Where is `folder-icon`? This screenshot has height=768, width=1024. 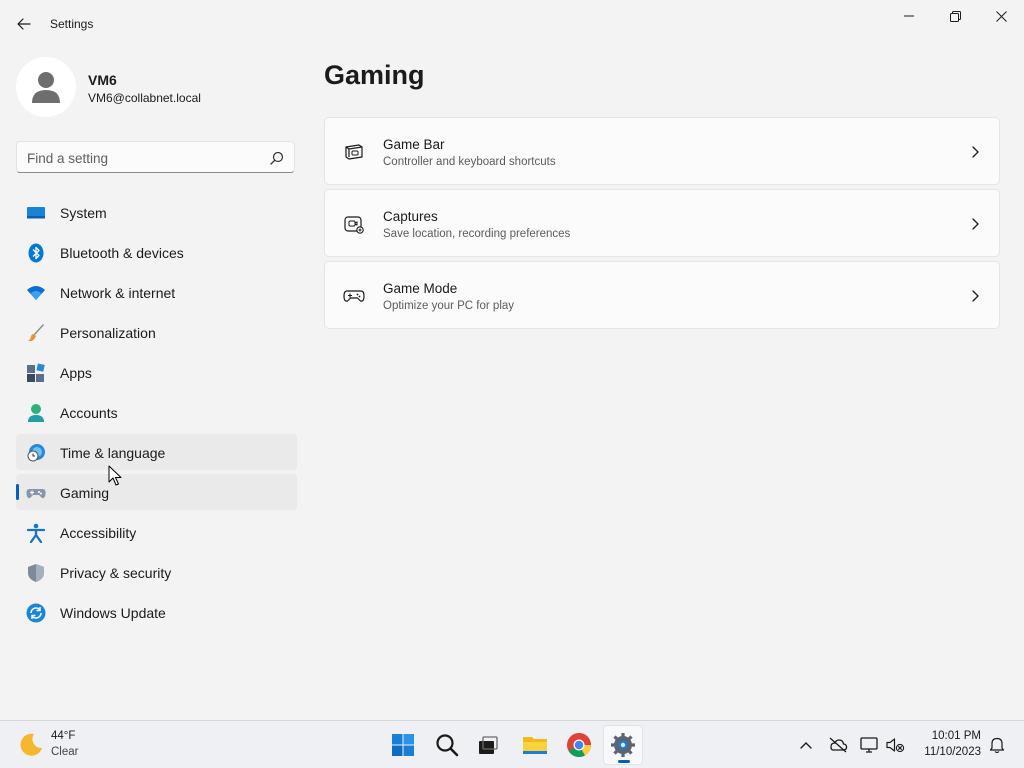 folder-icon is located at coordinates (535, 745).